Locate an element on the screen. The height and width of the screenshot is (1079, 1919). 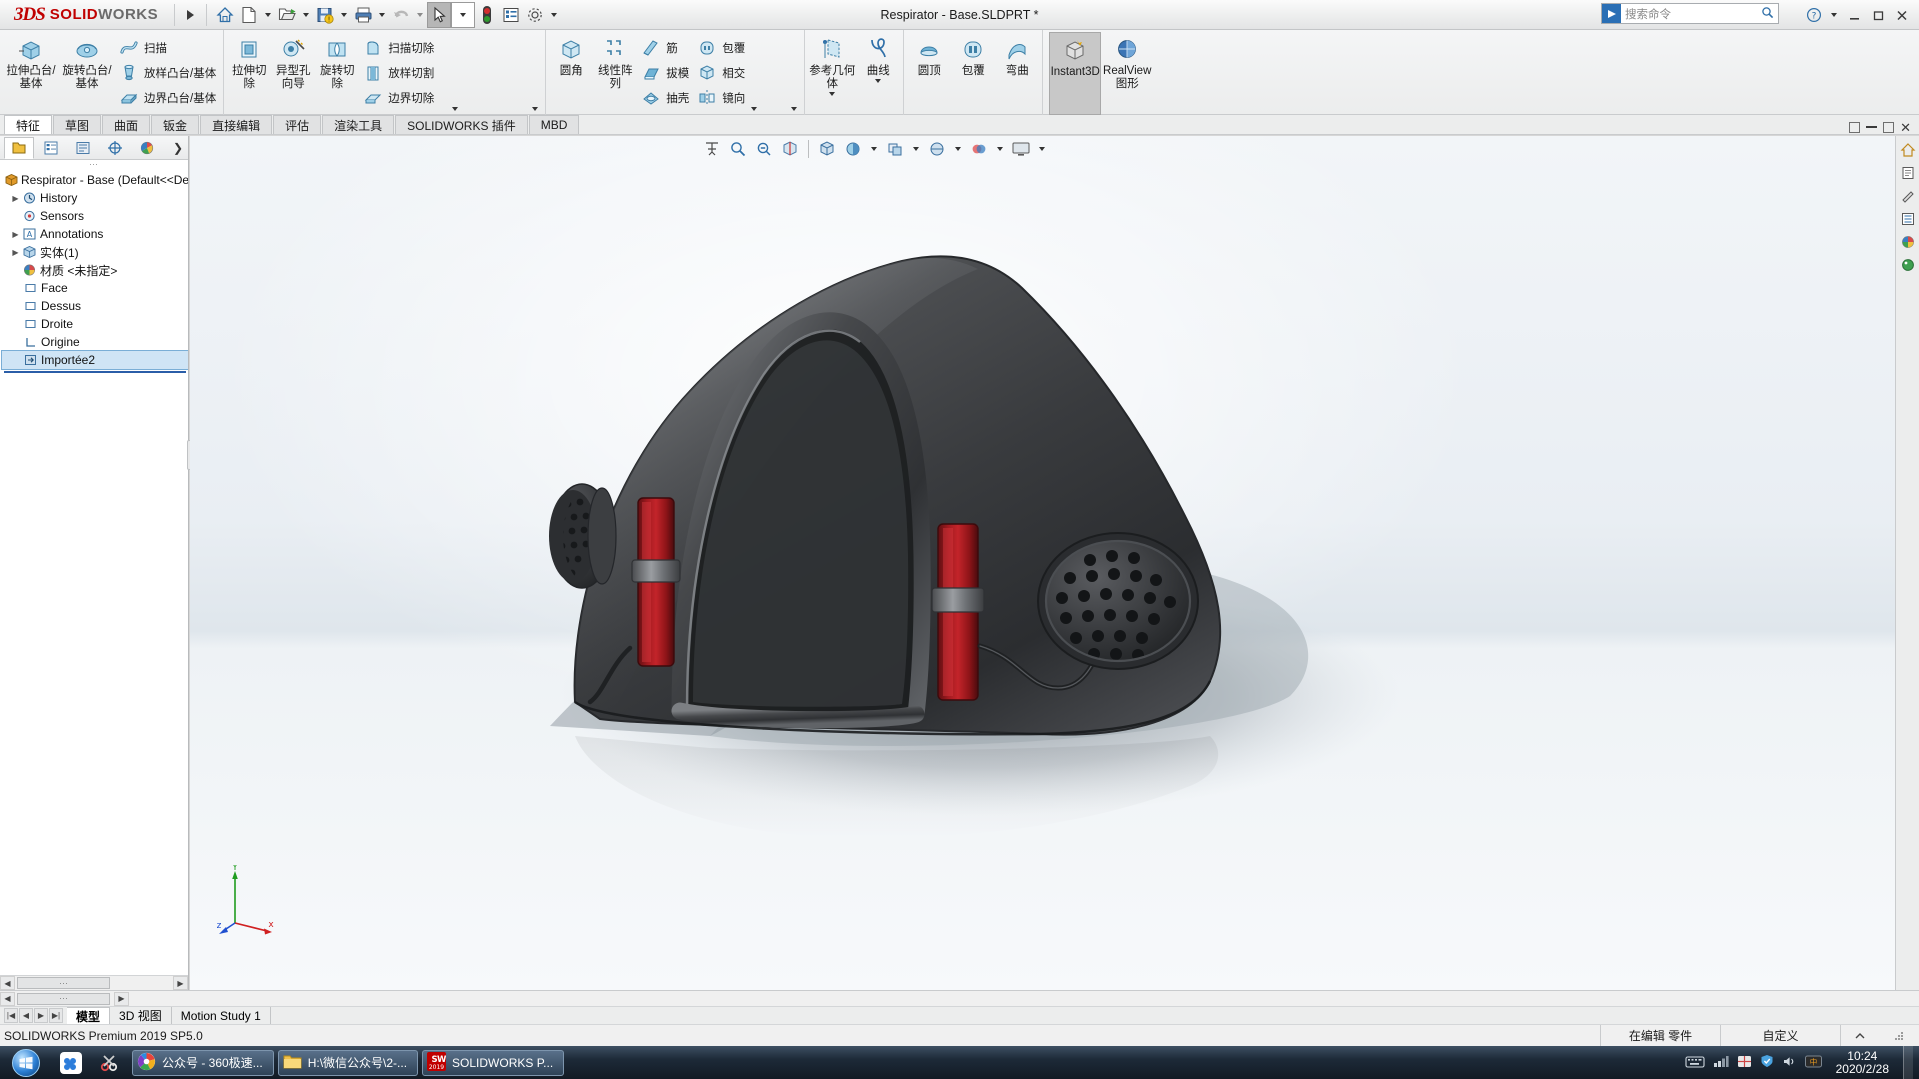
shell-button: 抽壳 is located at coordinates (665, 97).